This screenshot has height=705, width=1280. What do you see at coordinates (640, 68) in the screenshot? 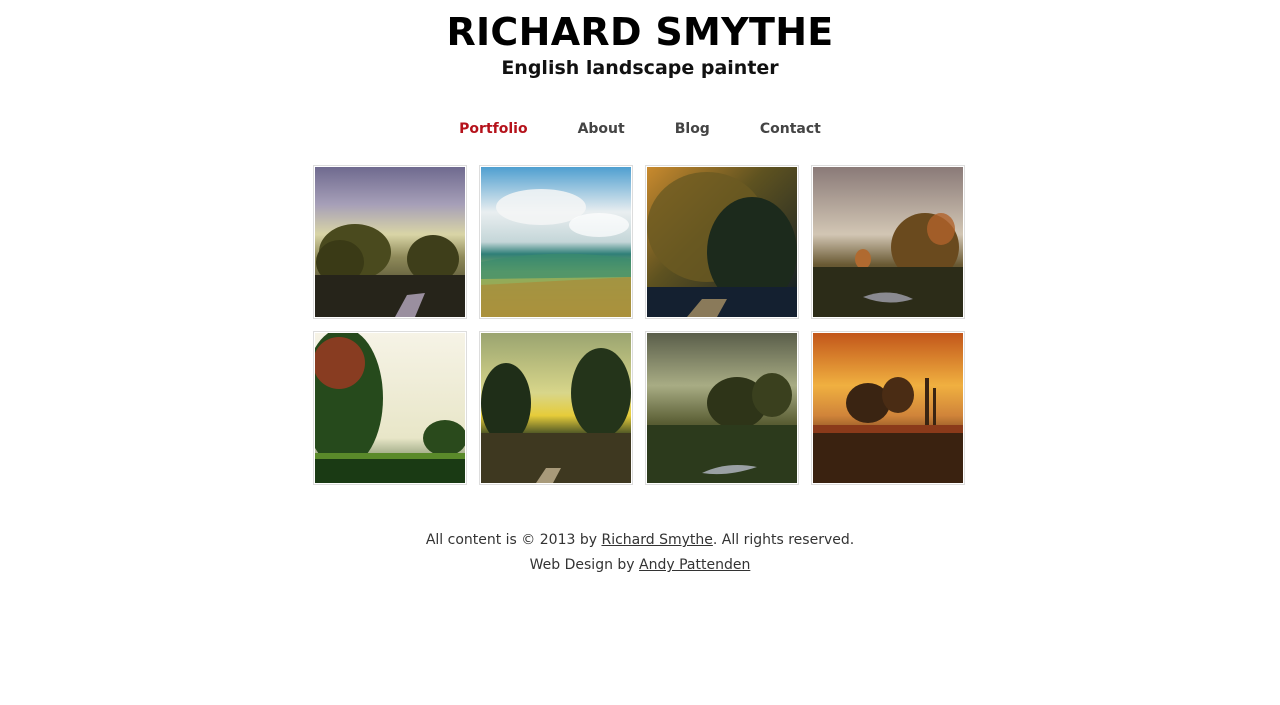
I see `site-subtitle: English landscape painter` at bounding box center [640, 68].